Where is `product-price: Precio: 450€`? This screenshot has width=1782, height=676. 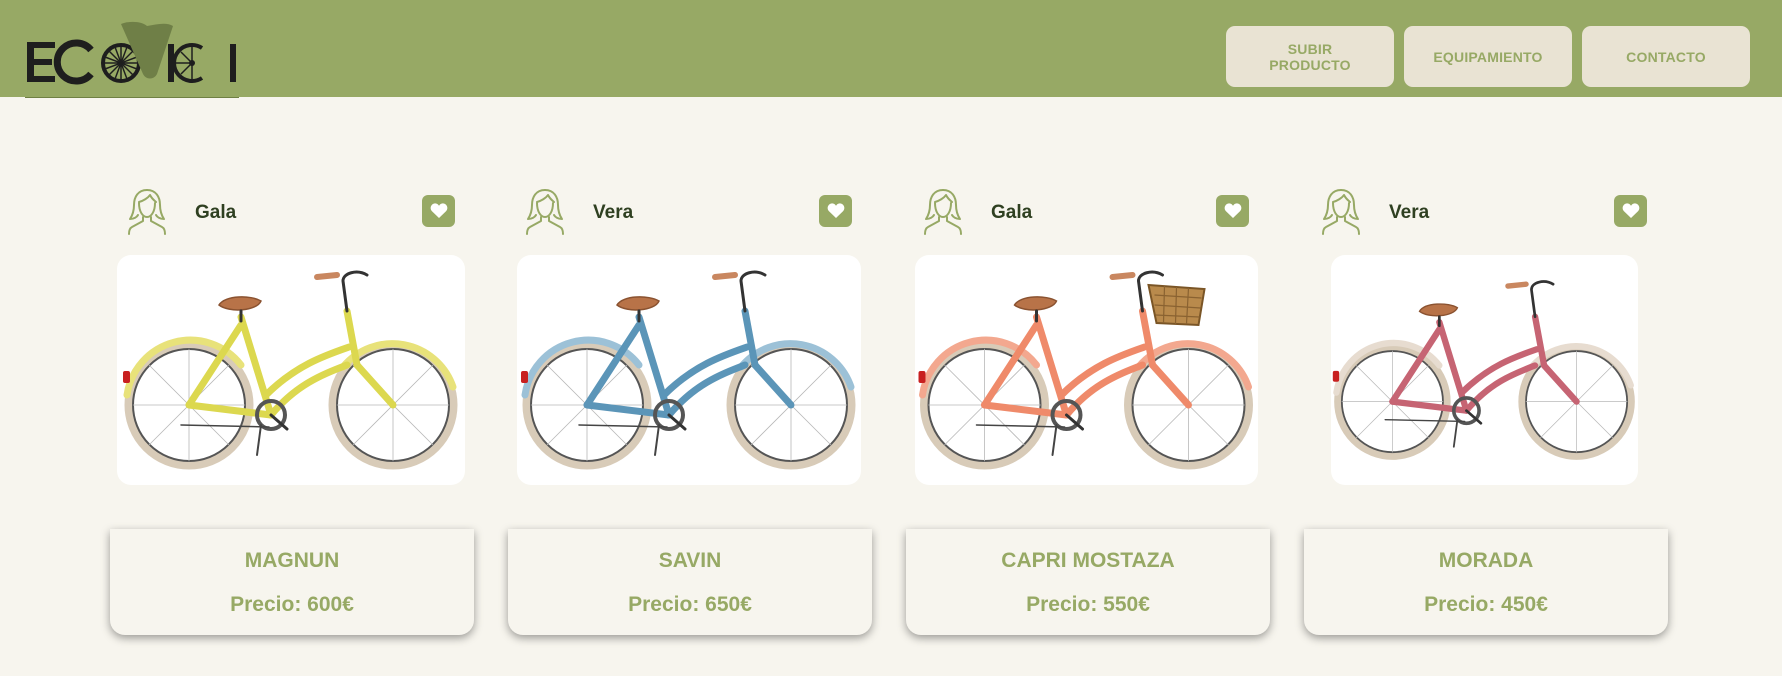
product-price: Precio: 450€ is located at coordinates (1486, 604).